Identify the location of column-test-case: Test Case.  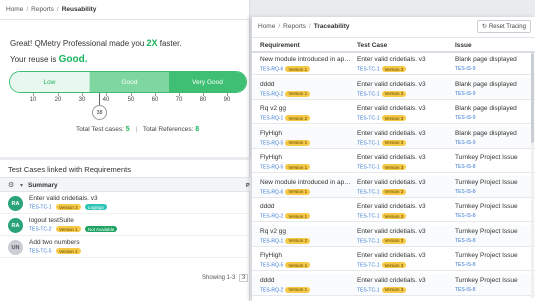
(372, 45).